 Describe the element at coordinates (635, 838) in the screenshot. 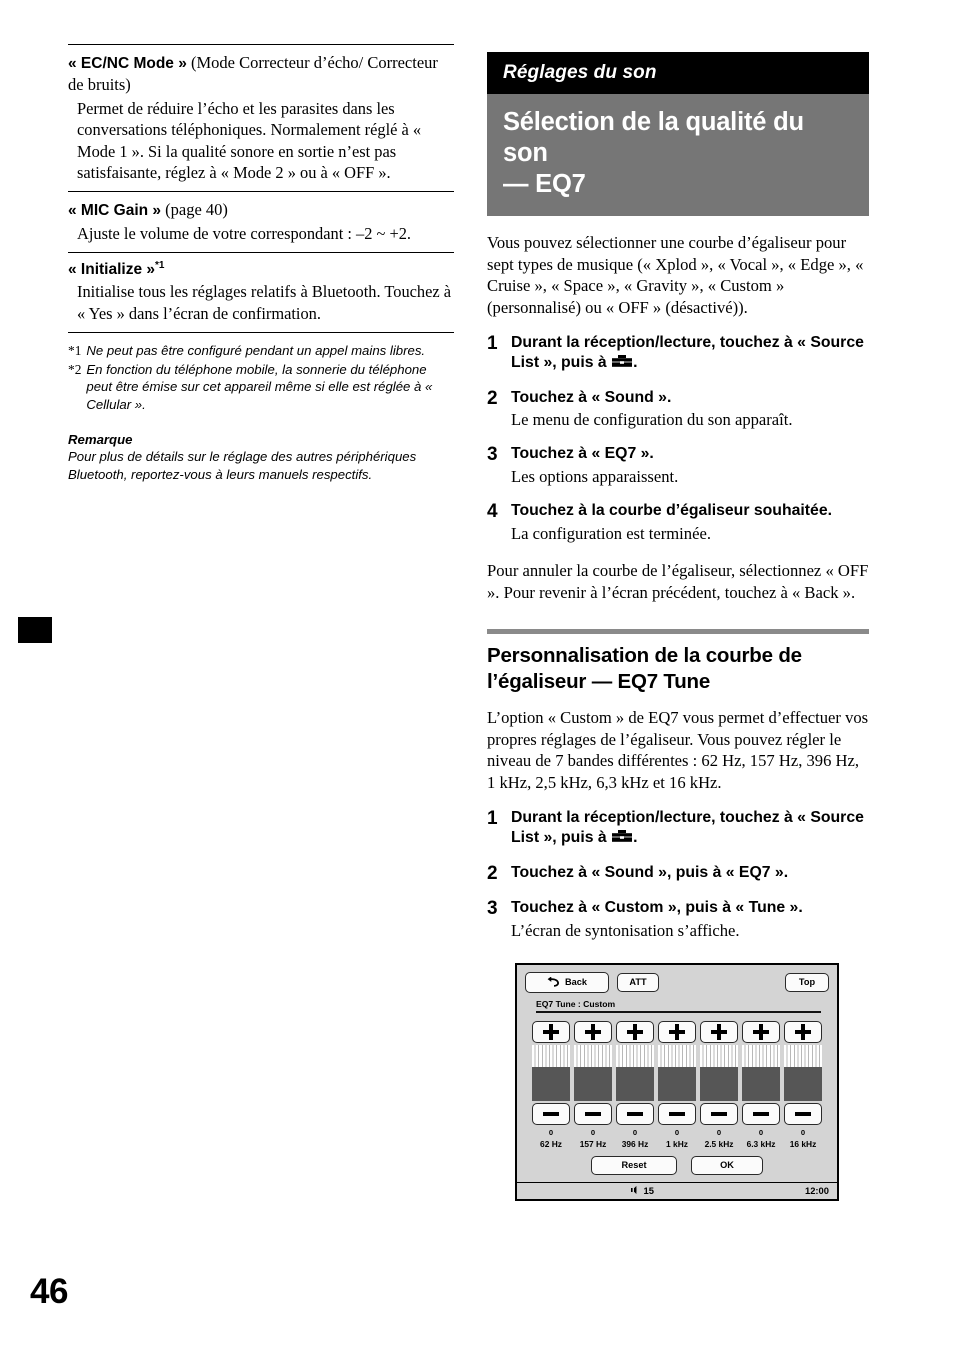

I see `step-title-tail: .` at that location.